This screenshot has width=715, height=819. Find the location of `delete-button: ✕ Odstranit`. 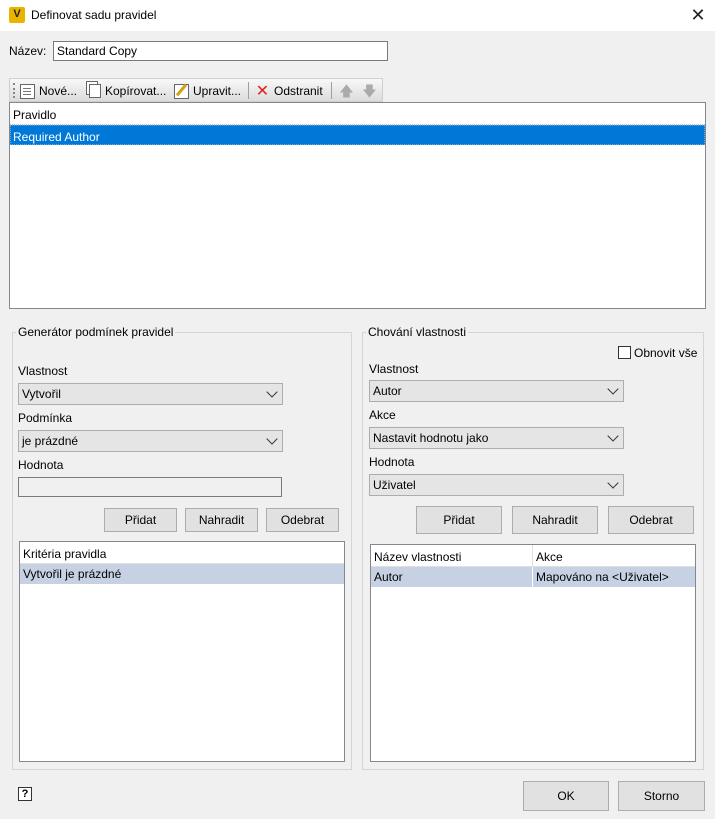

delete-button: ✕ Odstranit is located at coordinates (289, 91).